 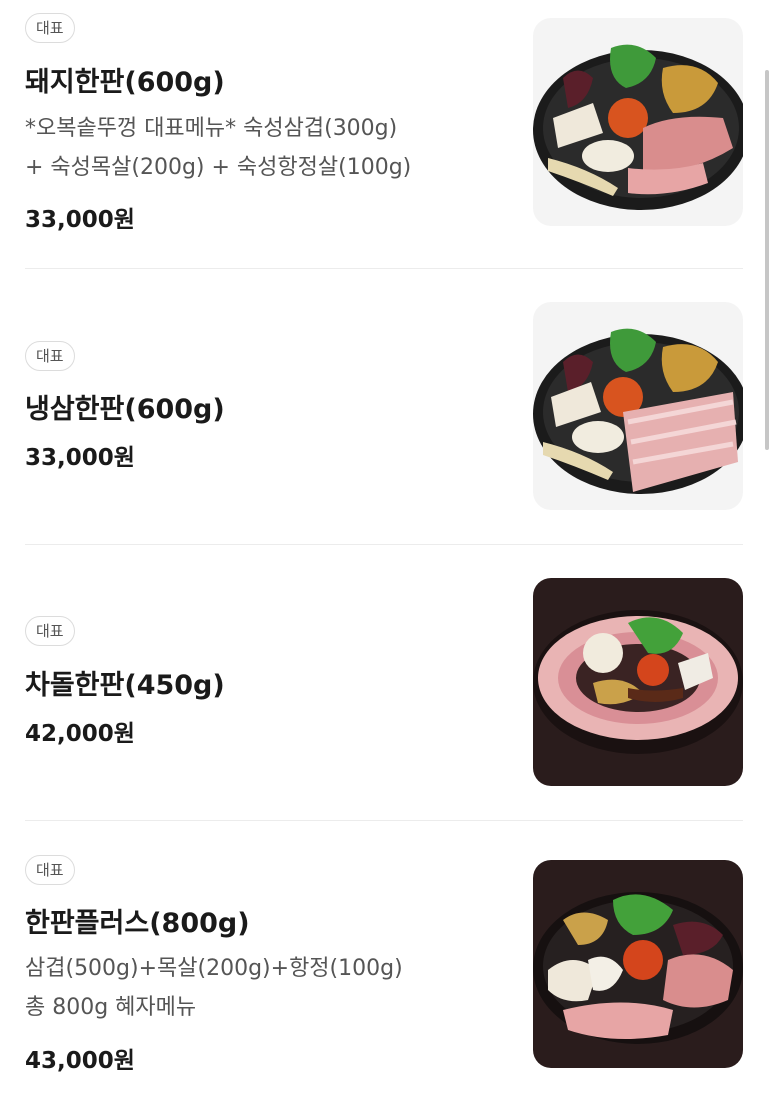 I want to click on menu-item-description-line1: 삼겹(500g)+목살(200g)+항정(100g), so click(x=214, y=968).